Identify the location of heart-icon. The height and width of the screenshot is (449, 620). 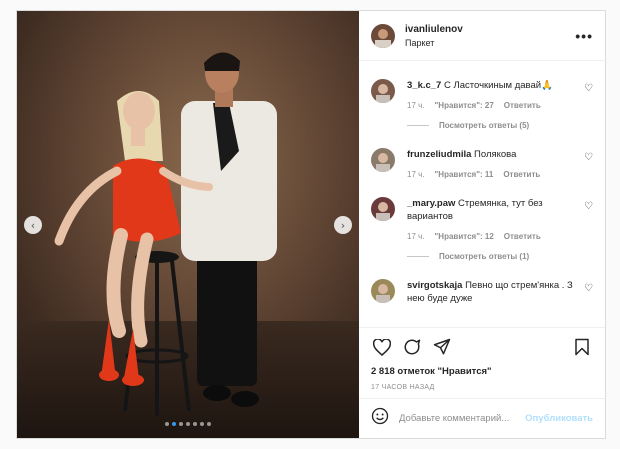
(382, 347).